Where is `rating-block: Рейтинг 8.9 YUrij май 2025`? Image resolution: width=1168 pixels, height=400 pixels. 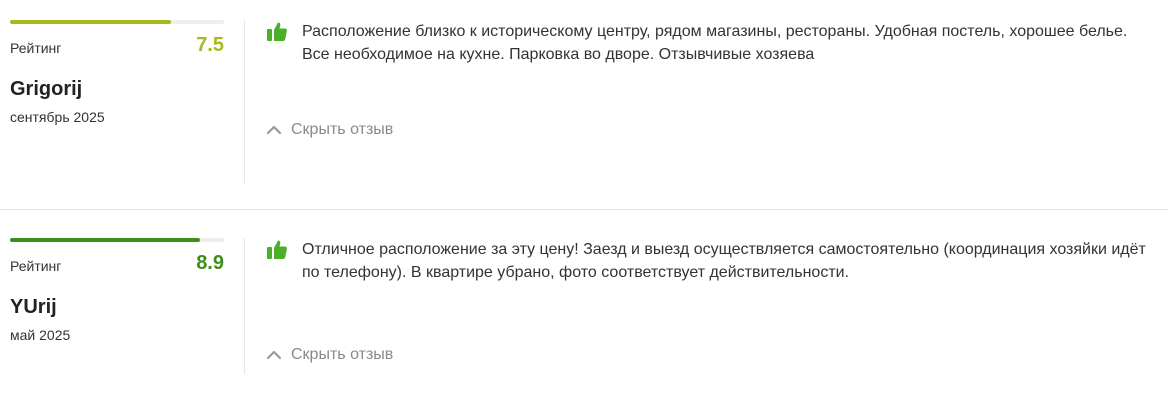 rating-block: Рейтинг 8.9 YUrij май 2025 is located at coordinates (117, 290).